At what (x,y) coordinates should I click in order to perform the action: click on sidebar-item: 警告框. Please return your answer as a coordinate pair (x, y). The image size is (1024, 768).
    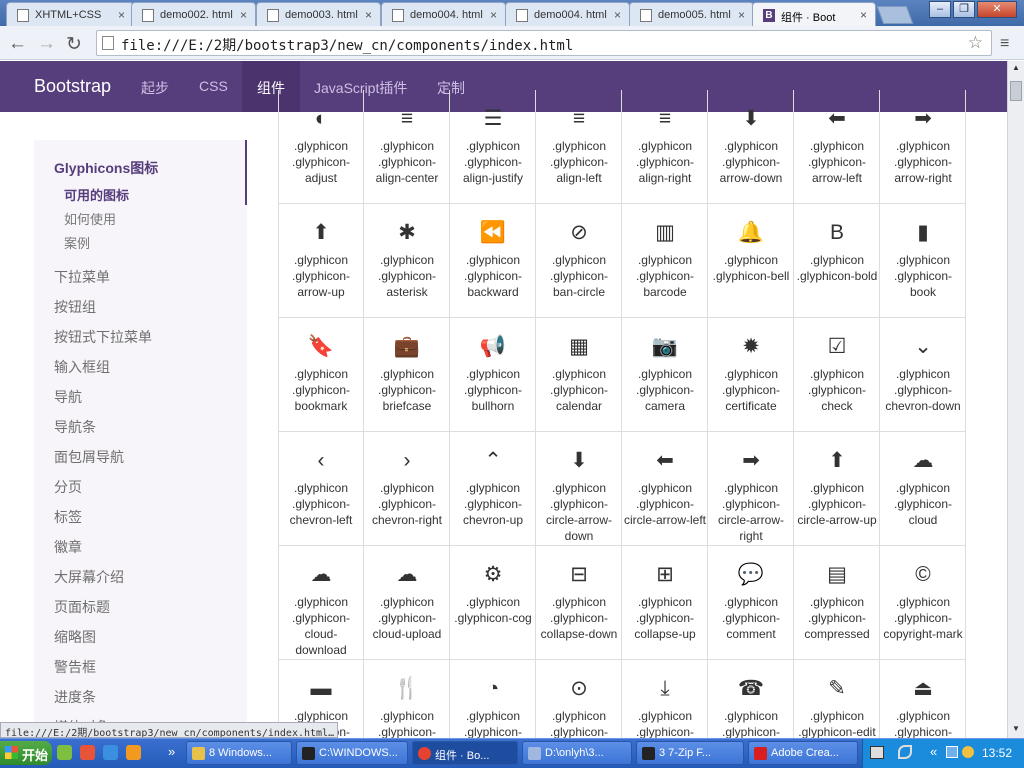
    Looking at the image, I should click on (75, 667).